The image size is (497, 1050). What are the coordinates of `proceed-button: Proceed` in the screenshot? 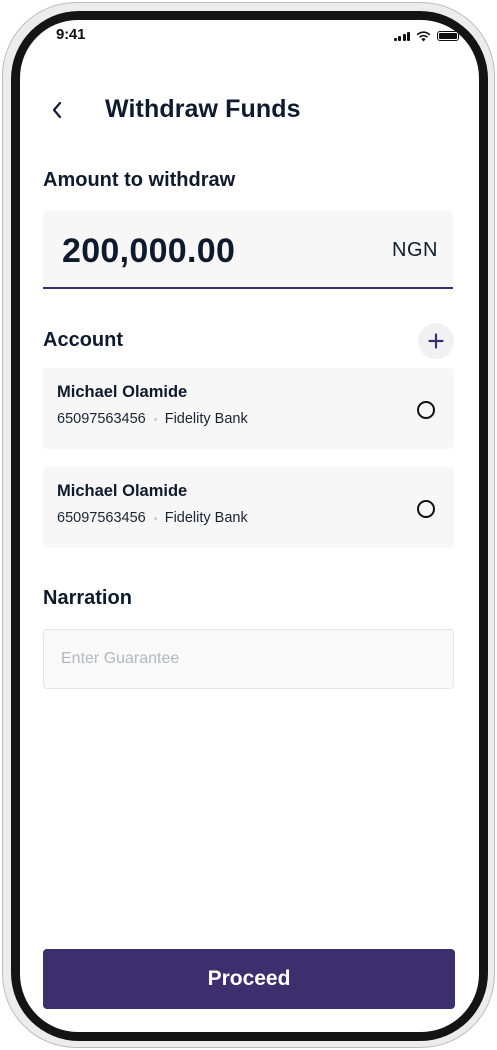 It's located at (249, 979).